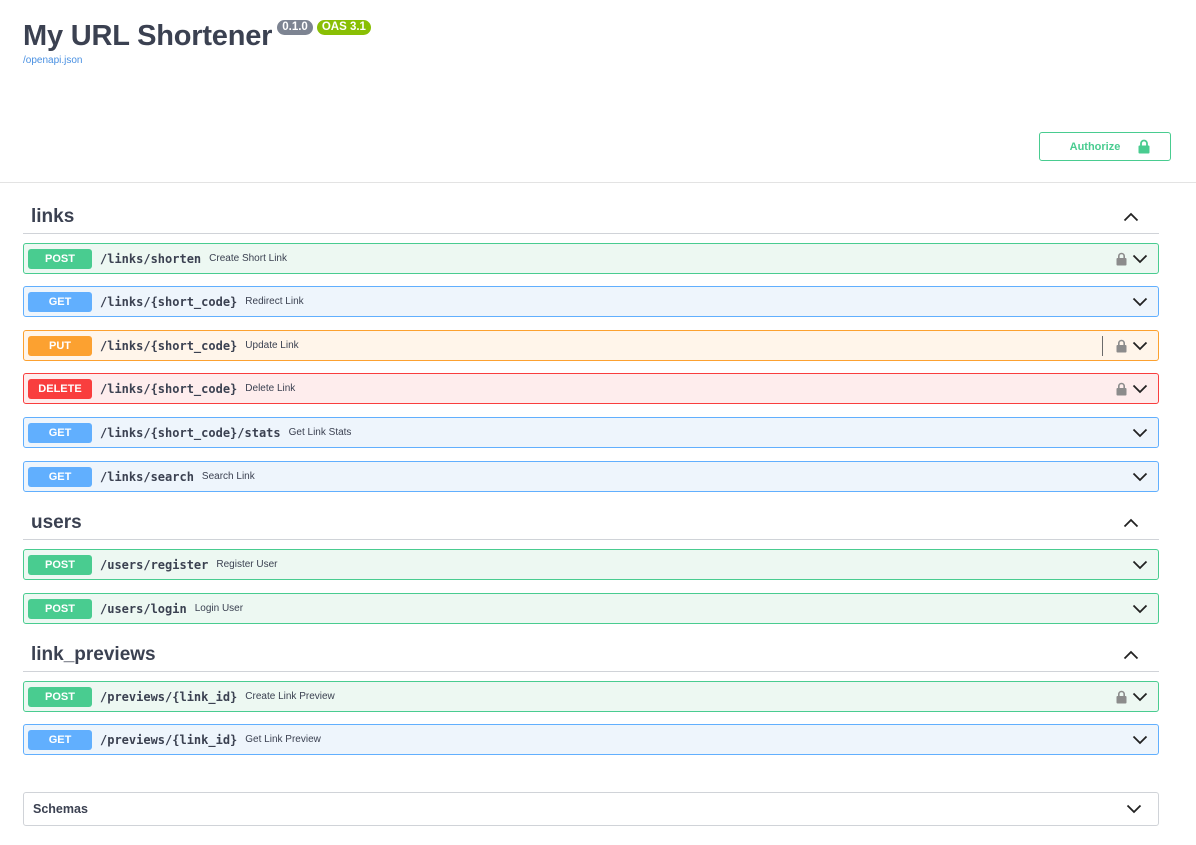 The image size is (1196, 845). Describe the element at coordinates (1095, 146) in the screenshot. I see `authorize-label: Authorize` at that location.